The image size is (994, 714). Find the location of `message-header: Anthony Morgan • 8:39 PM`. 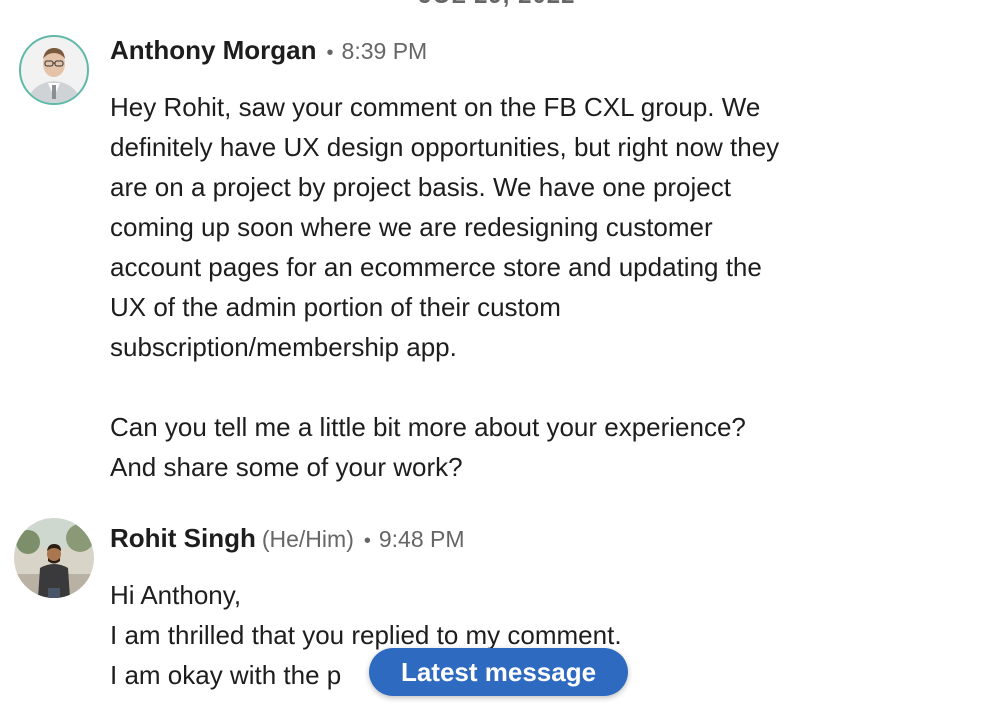

message-header: Anthony Morgan • 8:39 PM is located at coordinates (268, 52).